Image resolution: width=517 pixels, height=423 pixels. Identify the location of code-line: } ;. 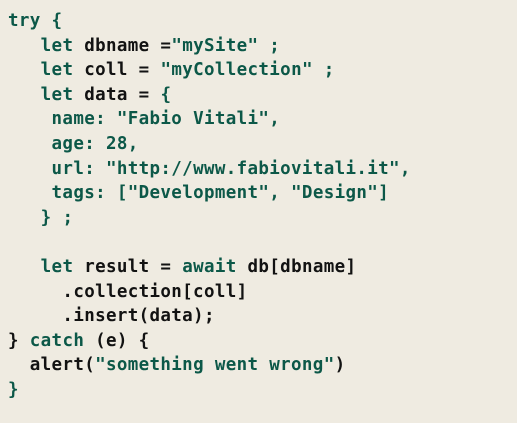
(262, 218).